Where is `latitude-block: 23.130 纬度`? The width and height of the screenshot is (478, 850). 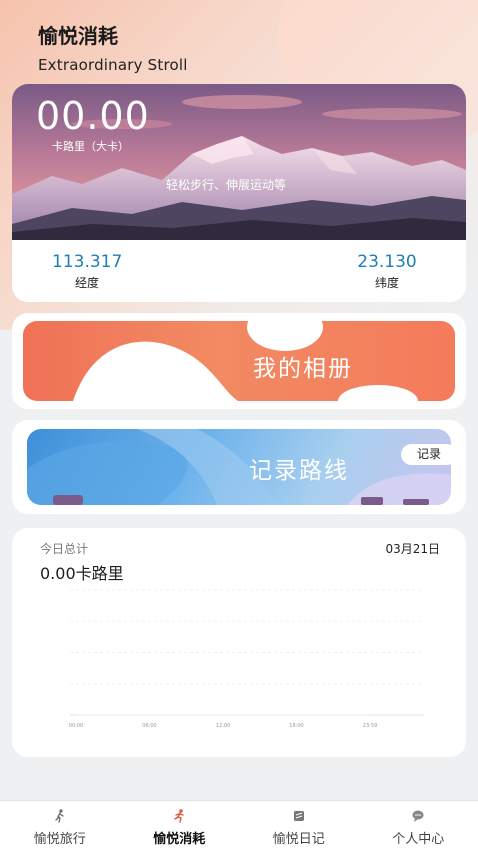
latitude-block: 23.130 纬度 is located at coordinates (387, 271).